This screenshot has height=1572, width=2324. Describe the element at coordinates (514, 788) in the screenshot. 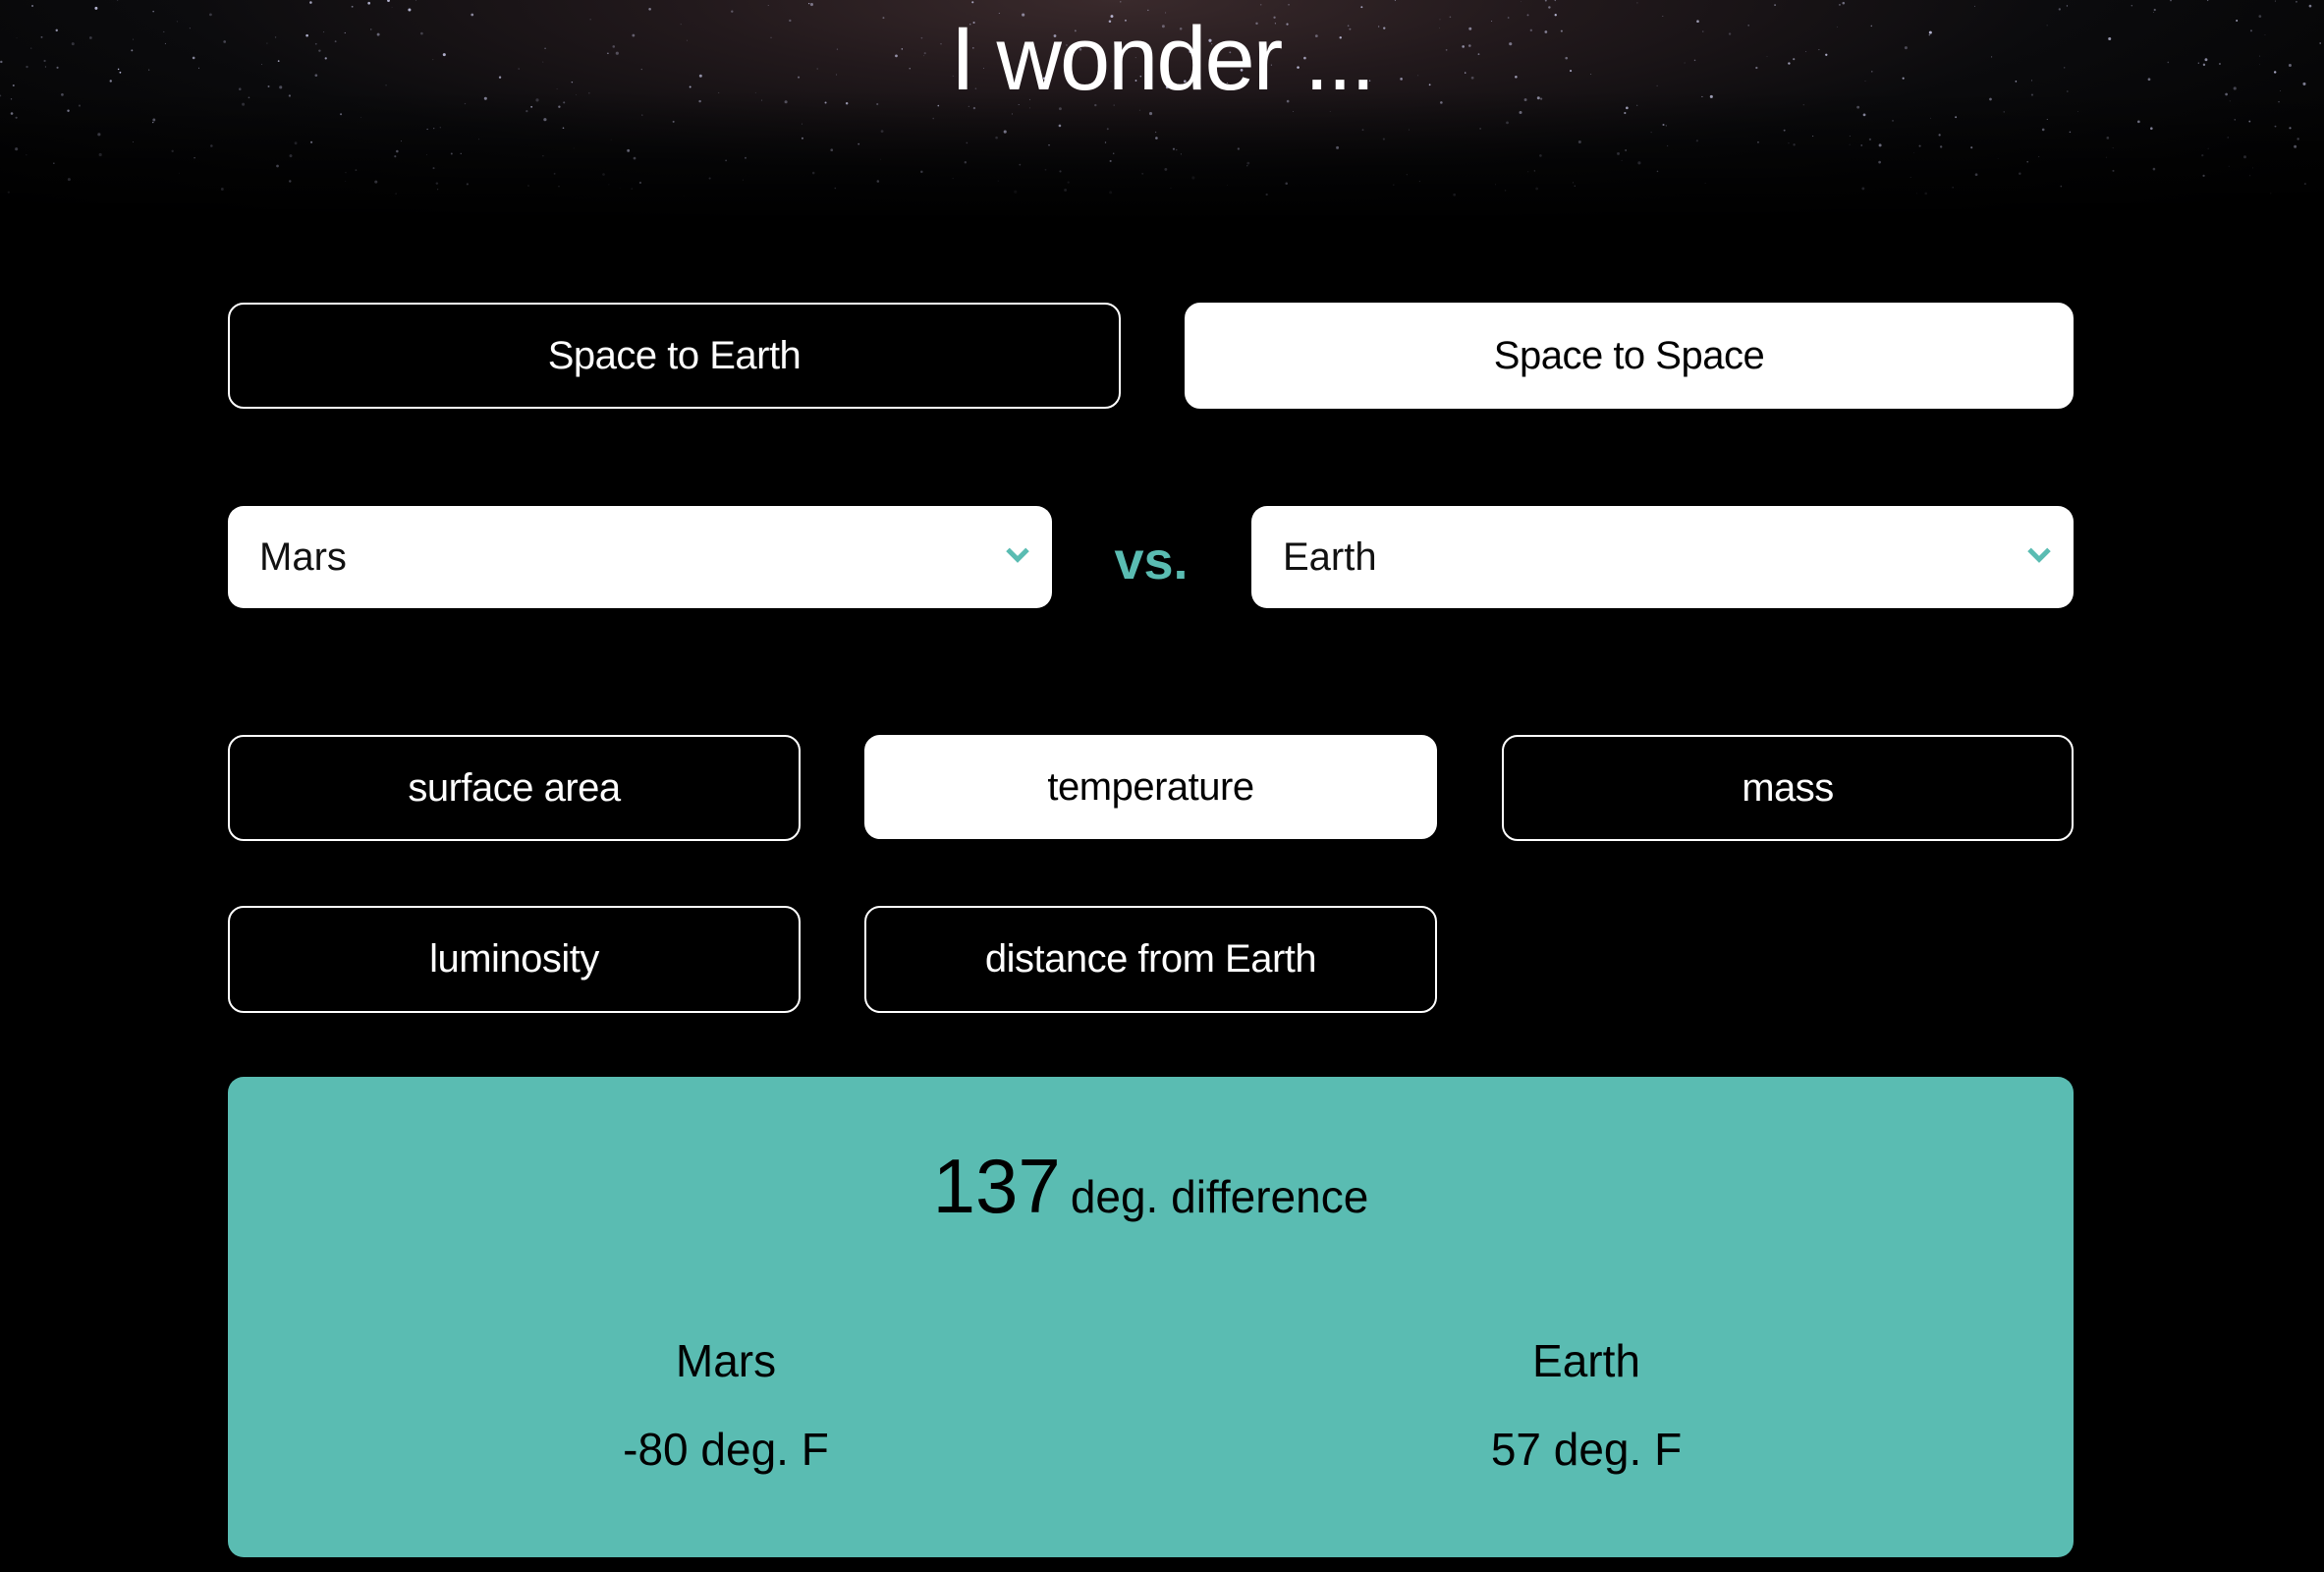

I see `metric-surface-area-button: surface area` at that location.